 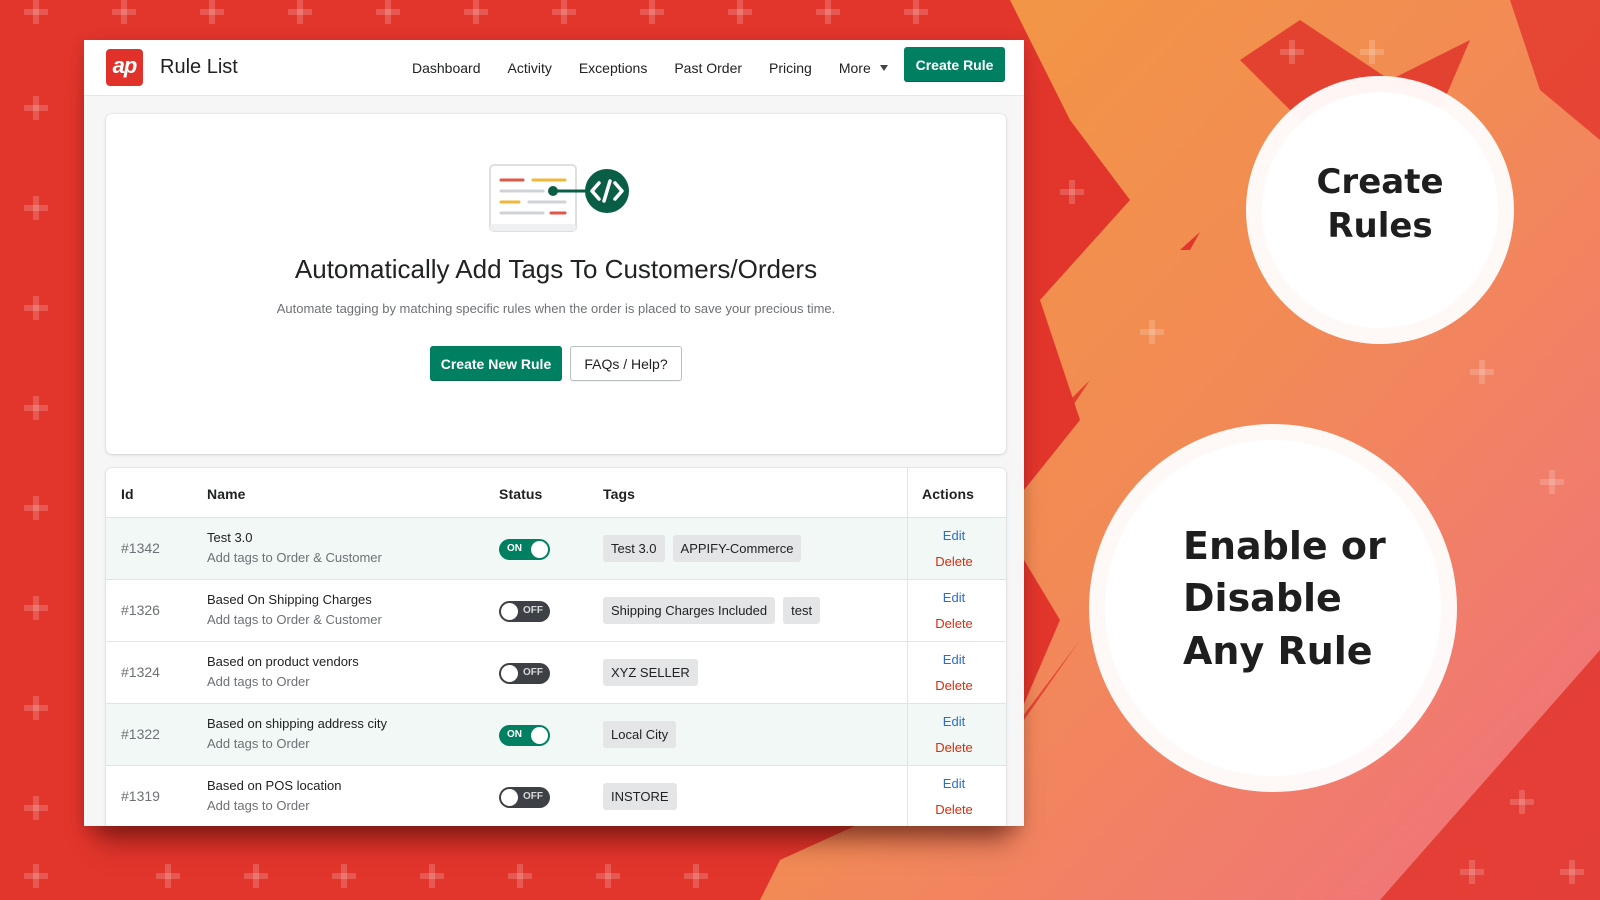 I want to click on nav-activity: Activity, so click(x=530, y=68).